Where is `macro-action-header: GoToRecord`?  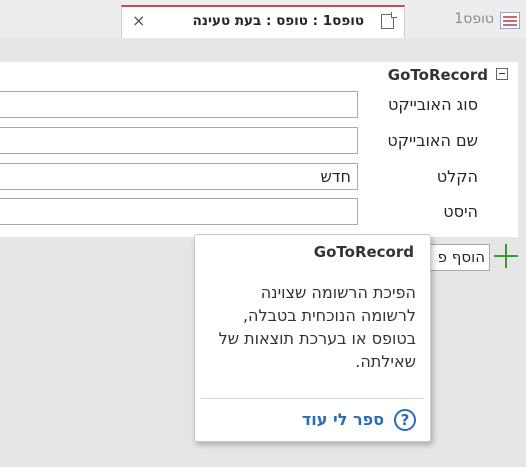
macro-action-header: GoToRecord is located at coordinates (443, 76).